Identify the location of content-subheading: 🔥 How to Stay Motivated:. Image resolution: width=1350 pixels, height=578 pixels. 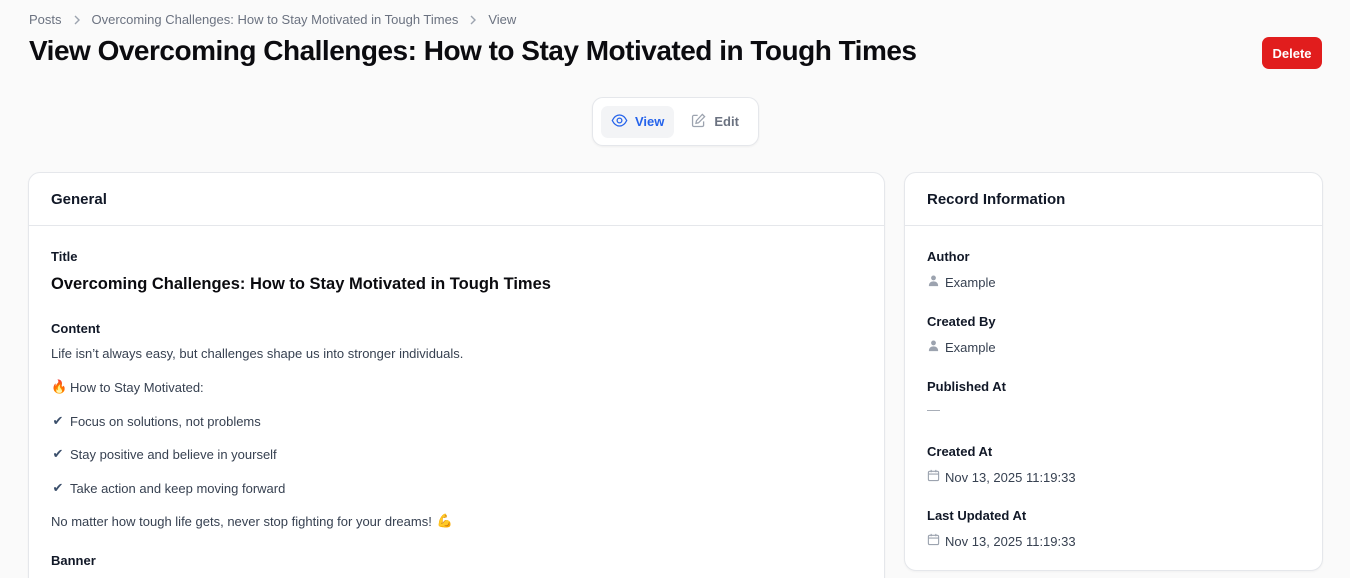
(127, 387).